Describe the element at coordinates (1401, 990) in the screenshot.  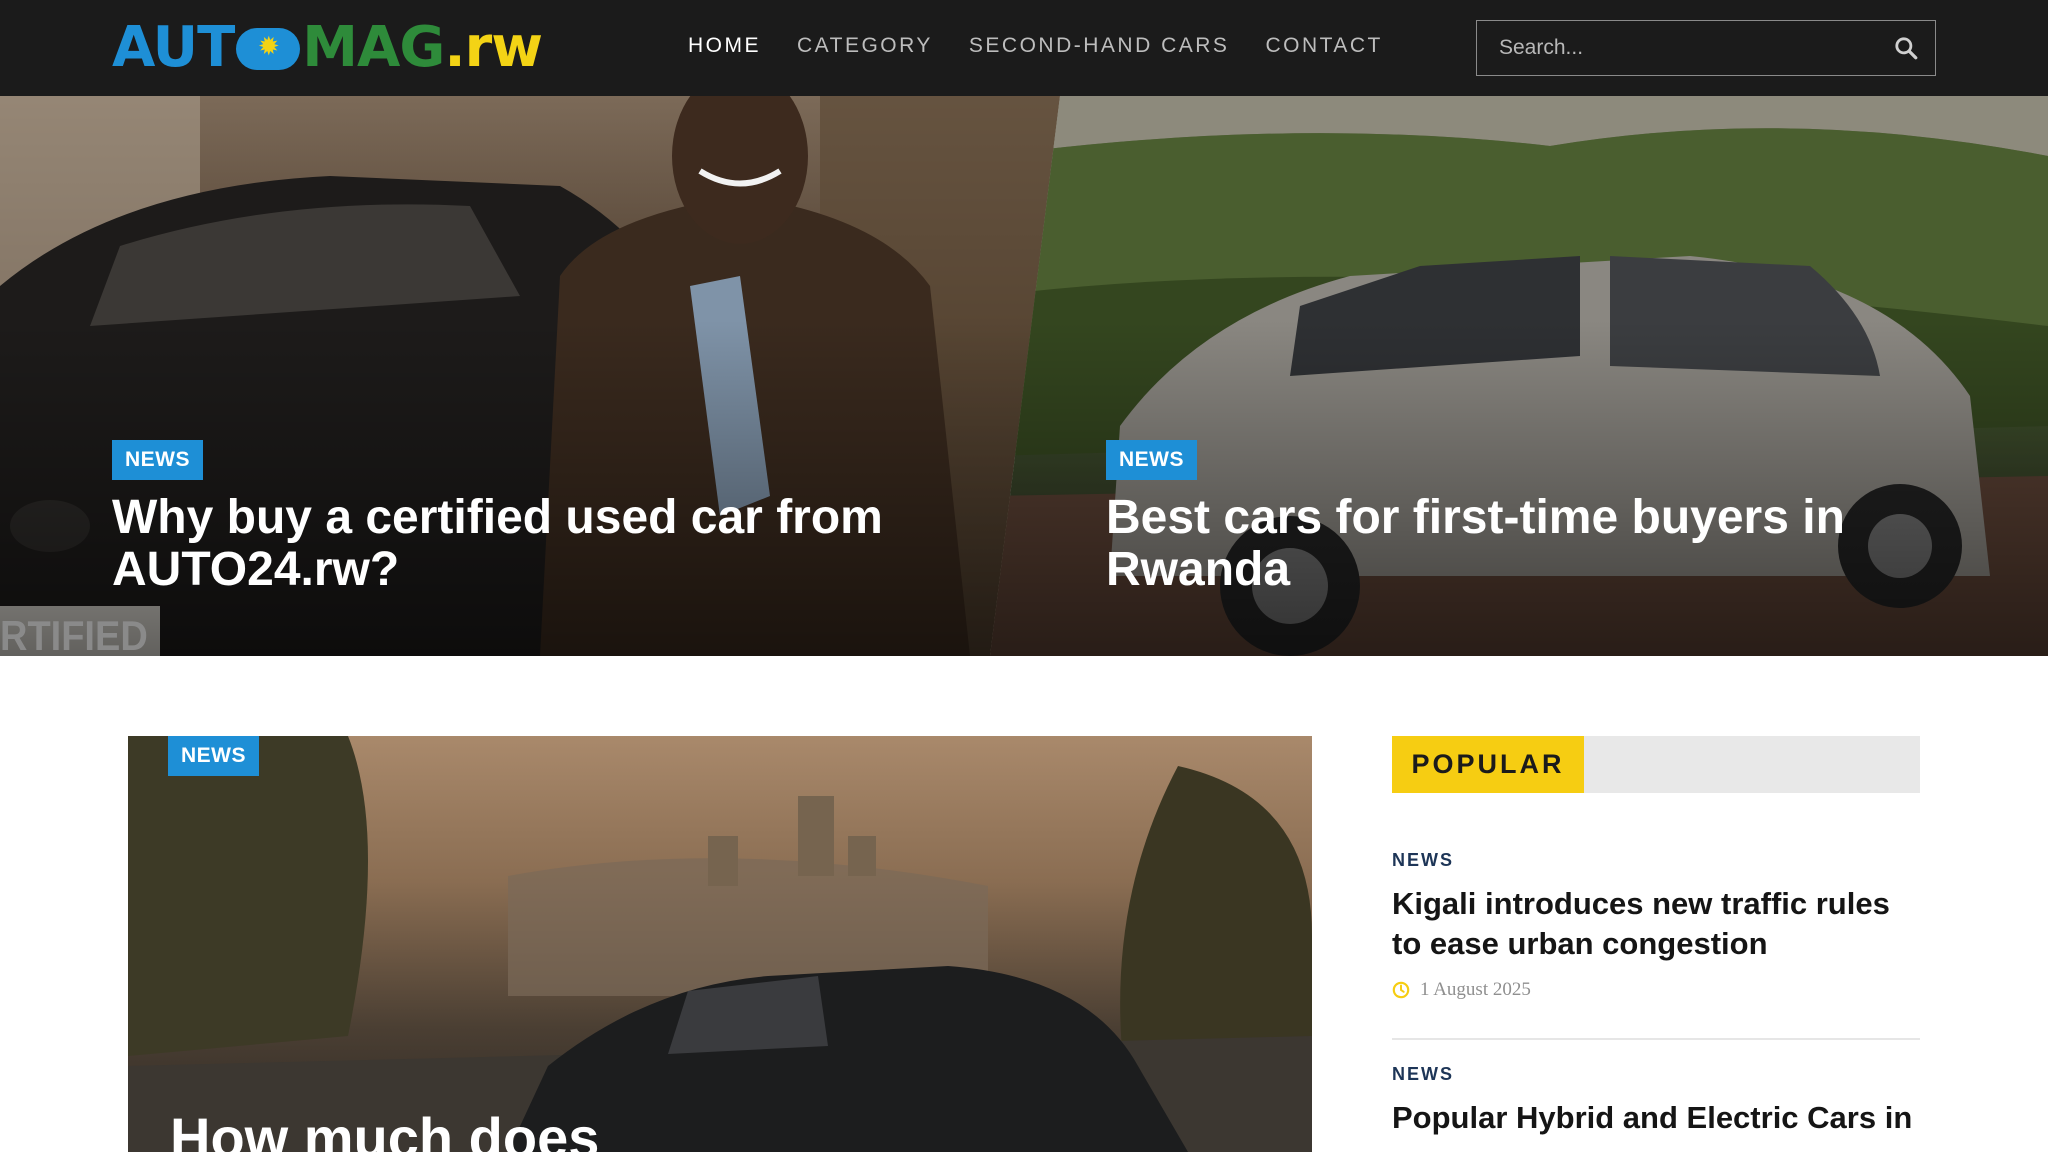
I see `clock-icon` at that location.